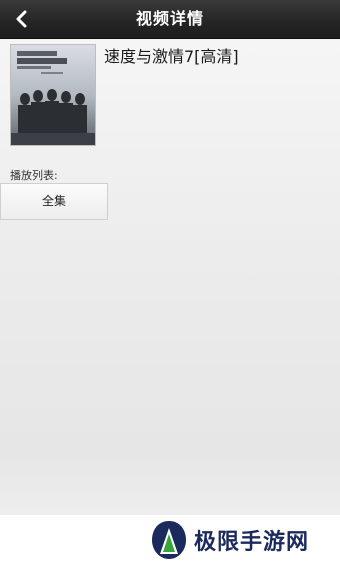  What do you see at coordinates (171, 56) in the screenshot?
I see `movie-title: 速度与激情7[高清]` at bounding box center [171, 56].